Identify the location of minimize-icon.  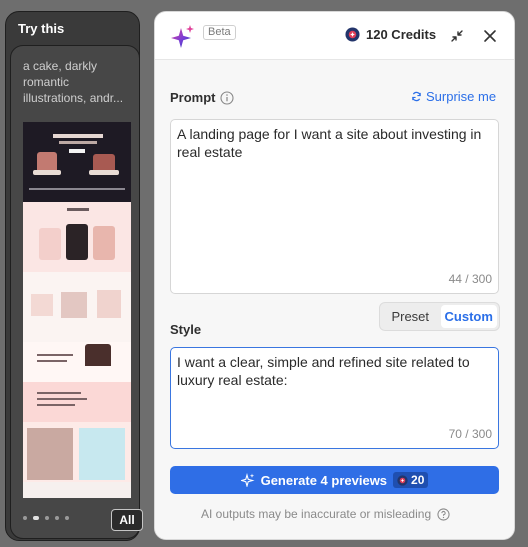
(457, 36).